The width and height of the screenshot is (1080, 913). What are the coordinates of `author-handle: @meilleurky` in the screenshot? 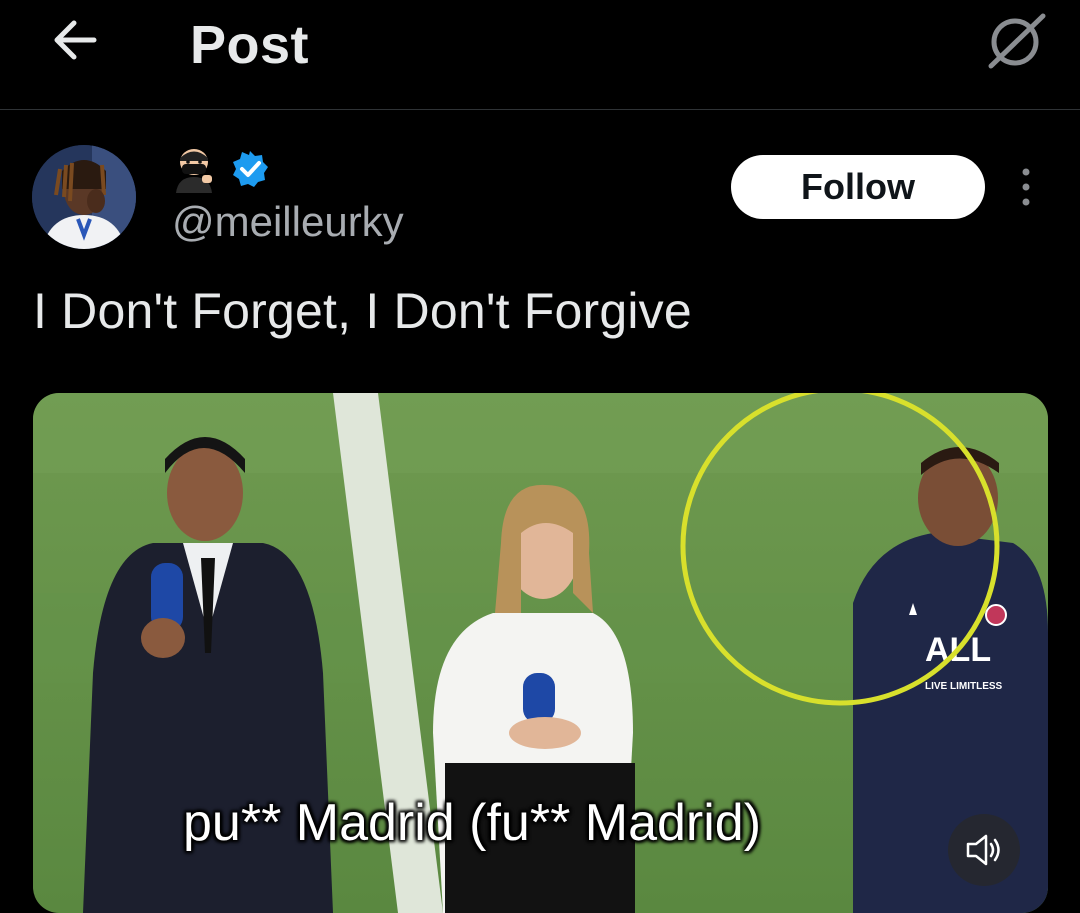 It's located at (288, 222).